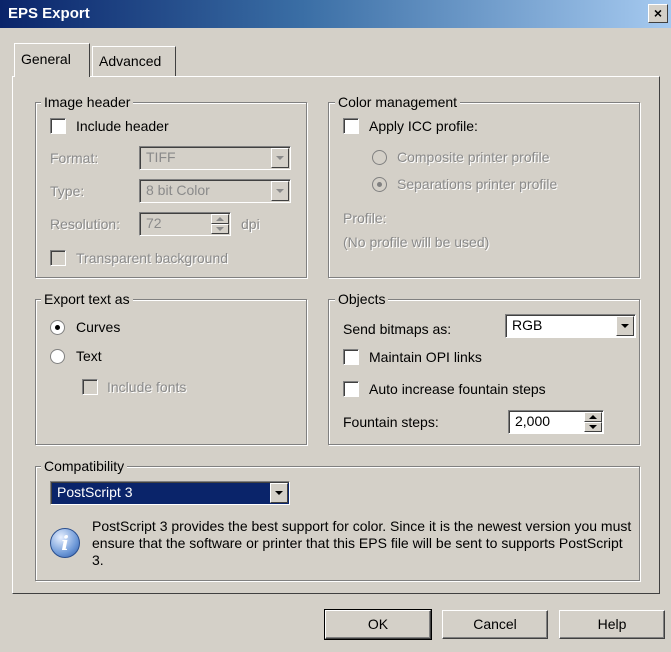 The height and width of the screenshot is (652, 671). Describe the element at coordinates (457, 389) in the screenshot. I see `auto-increase-label: Auto increase fountain steps` at that location.